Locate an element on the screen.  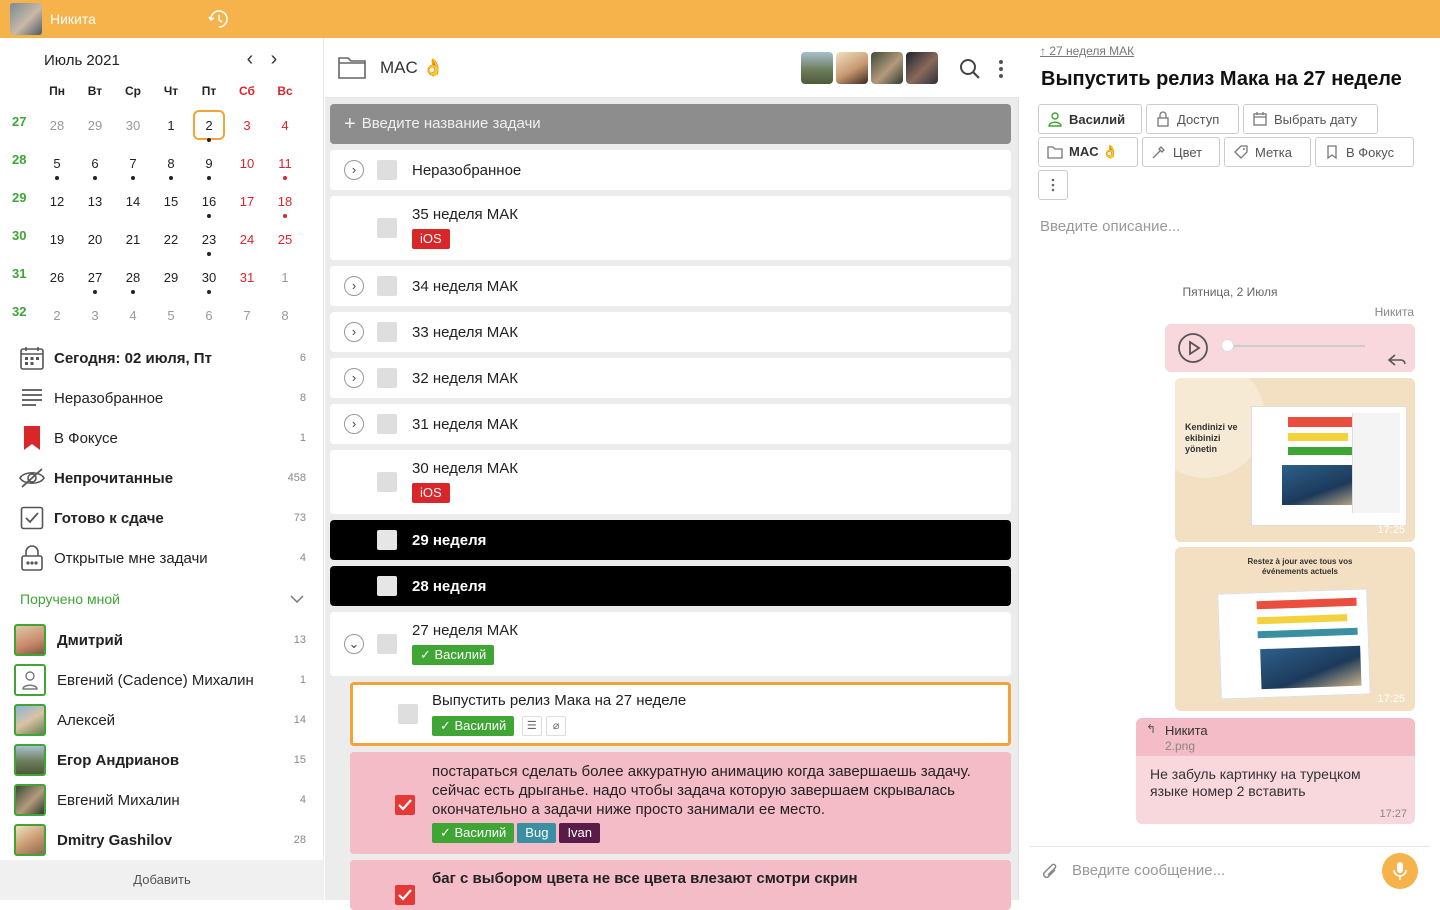
calendar-day: 9 is located at coordinates (209, 164).